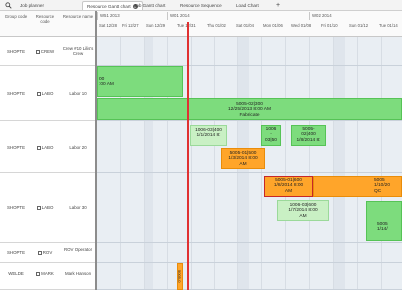 This screenshot has height=290, width=402. Describe the element at coordinates (247, 5) in the screenshot. I see `tab-load-chart: Load Chart` at that location.